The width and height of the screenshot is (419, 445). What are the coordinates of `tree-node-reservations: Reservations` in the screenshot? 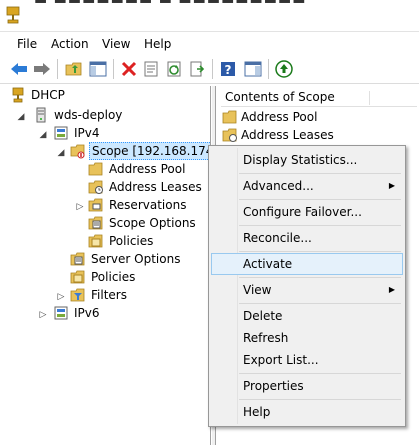 It's located at (138, 205).